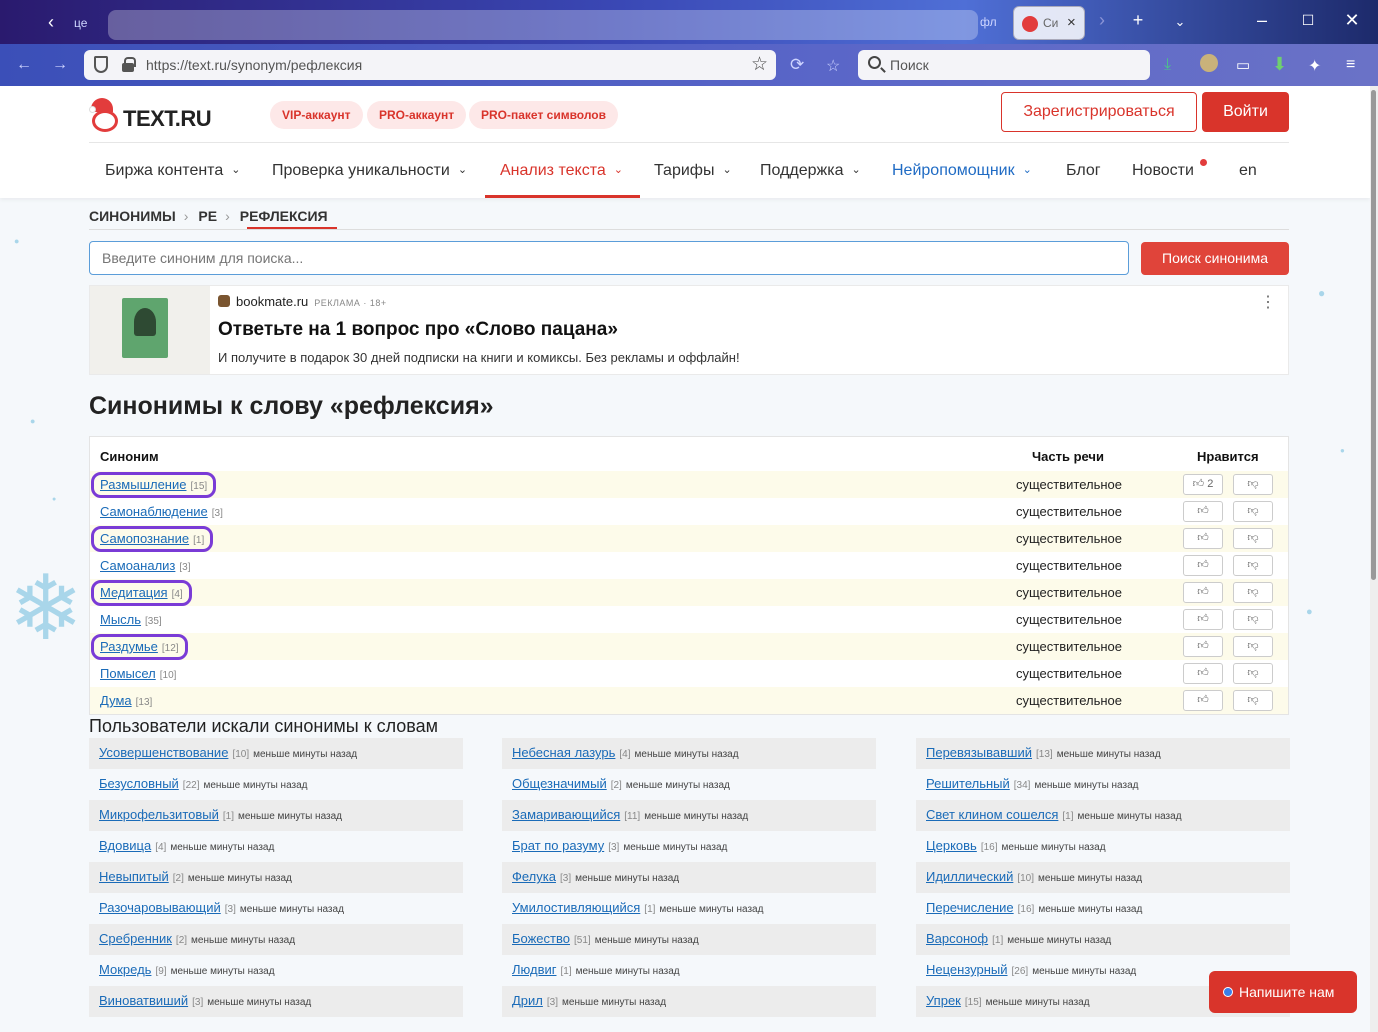  What do you see at coordinates (138, 673) in the screenshot?
I see `synonym-link: Помысел [10]` at bounding box center [138, 673].